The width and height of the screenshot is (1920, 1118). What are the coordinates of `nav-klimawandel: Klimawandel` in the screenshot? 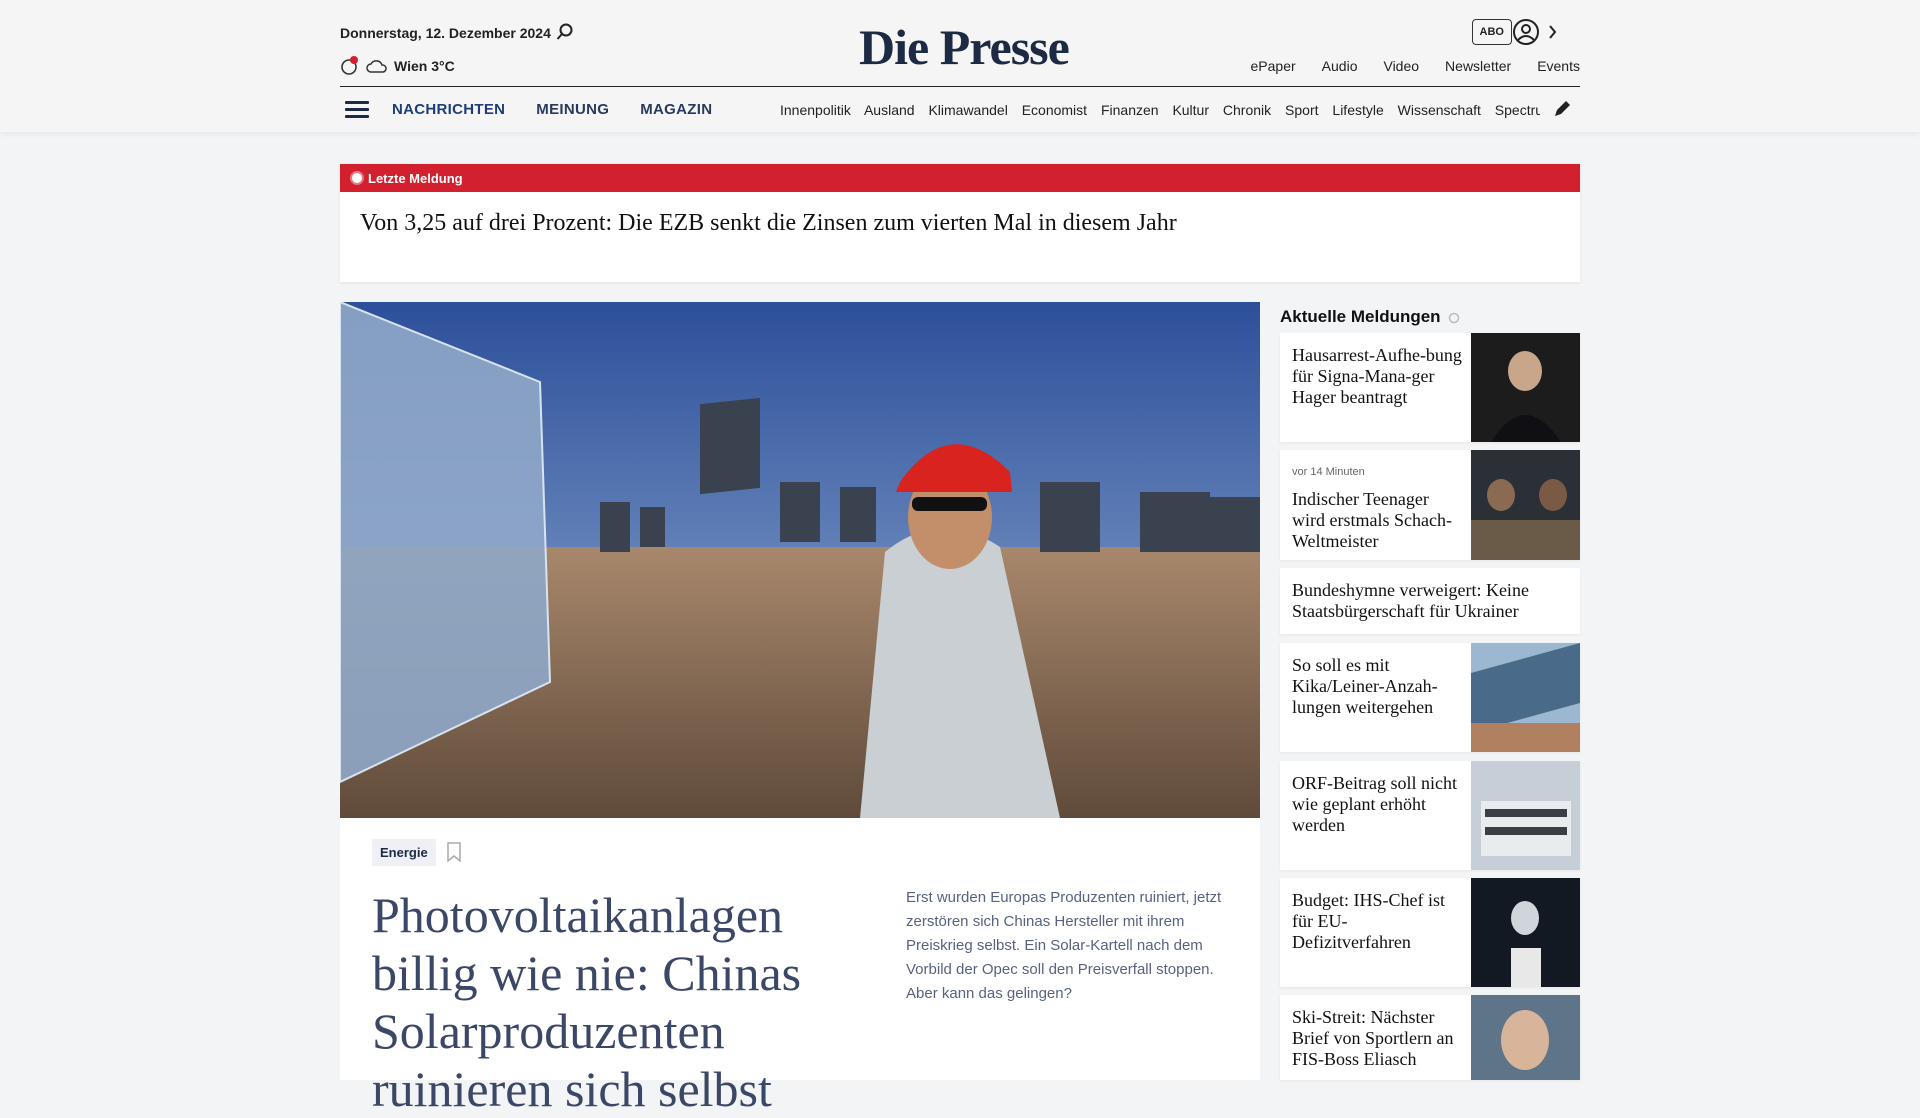 It's located at (967, 110).